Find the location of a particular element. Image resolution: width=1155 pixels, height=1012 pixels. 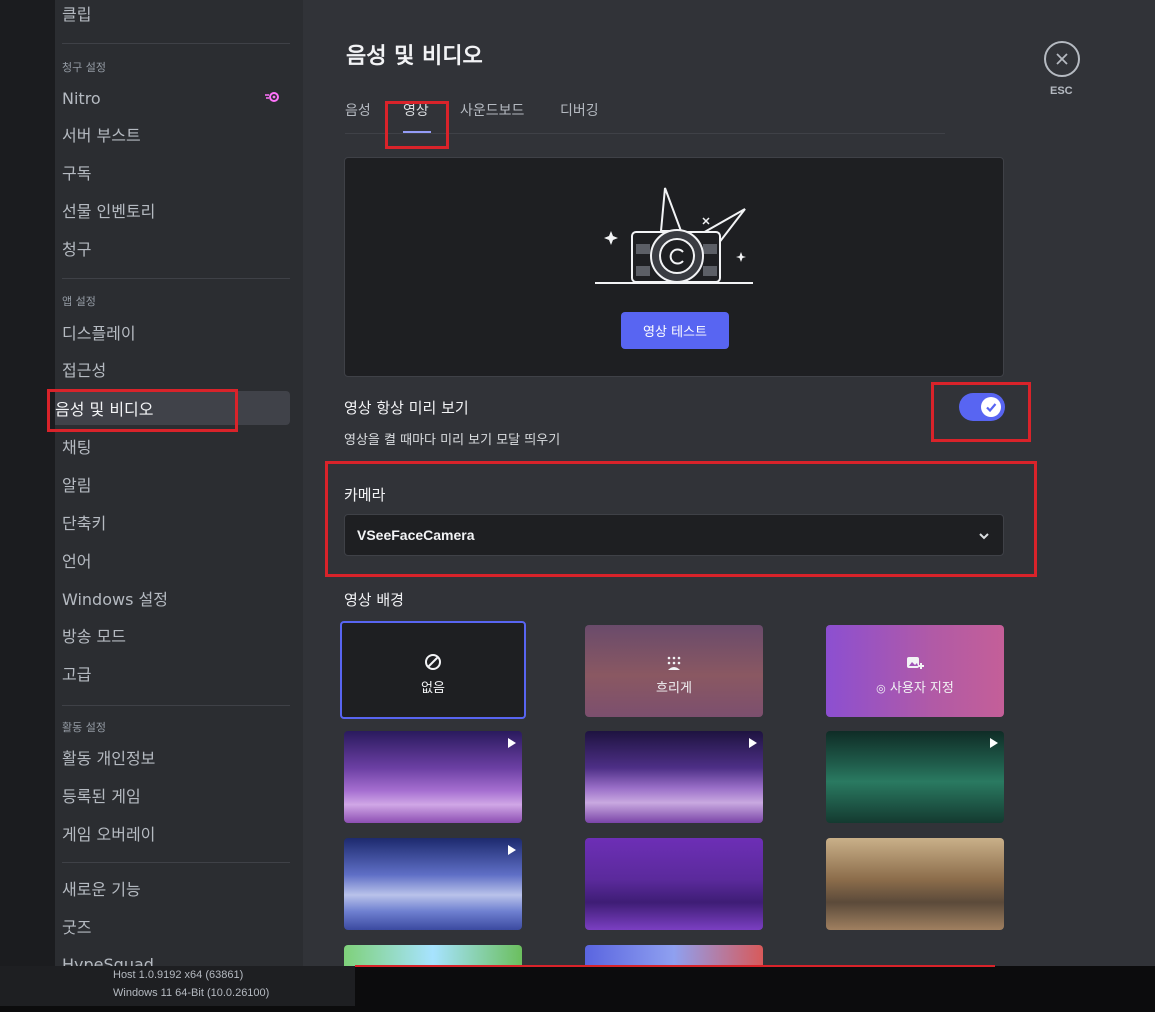

background-option-custom: ◎ 사용자 지정 is located at coordinates (915, 671).